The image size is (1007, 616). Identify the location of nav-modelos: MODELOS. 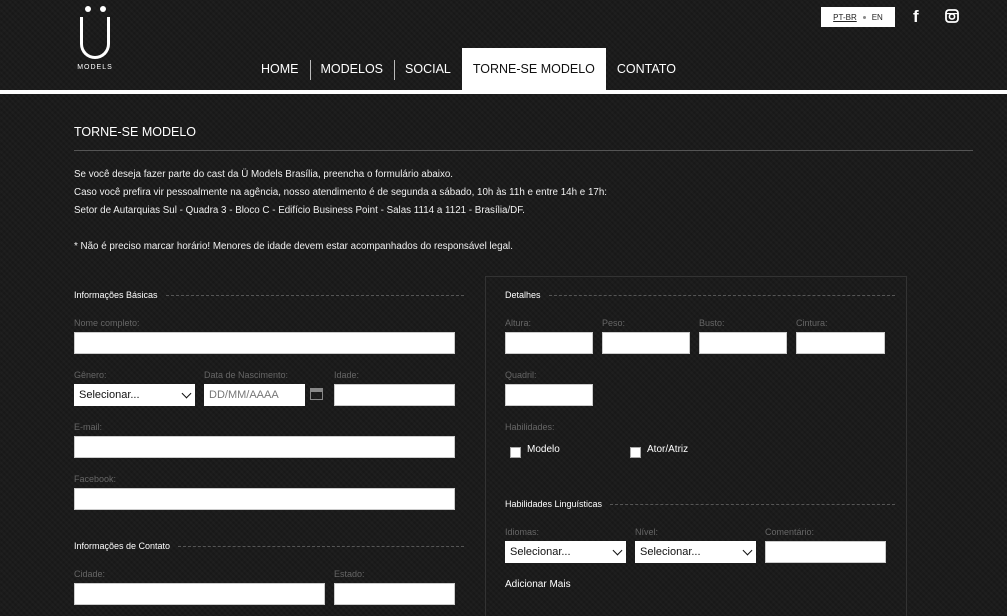
(352, 69).